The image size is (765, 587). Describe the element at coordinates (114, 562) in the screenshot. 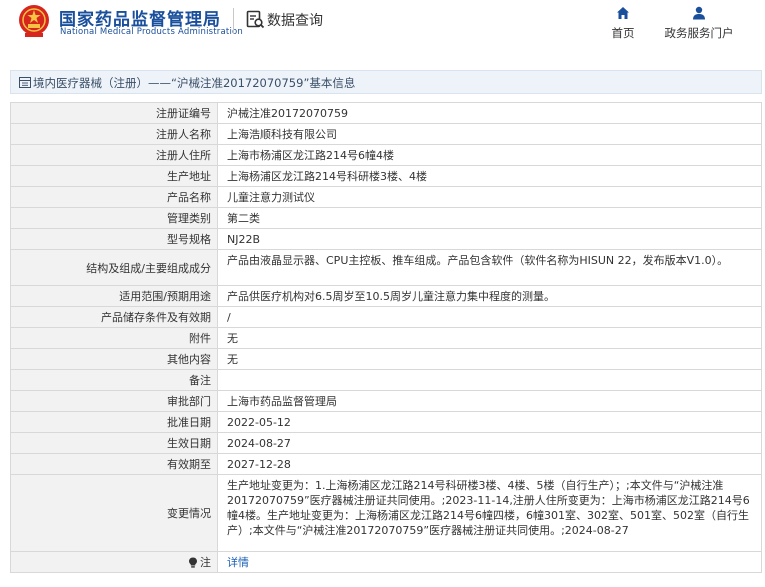

I see `row-label: 注` at that location.